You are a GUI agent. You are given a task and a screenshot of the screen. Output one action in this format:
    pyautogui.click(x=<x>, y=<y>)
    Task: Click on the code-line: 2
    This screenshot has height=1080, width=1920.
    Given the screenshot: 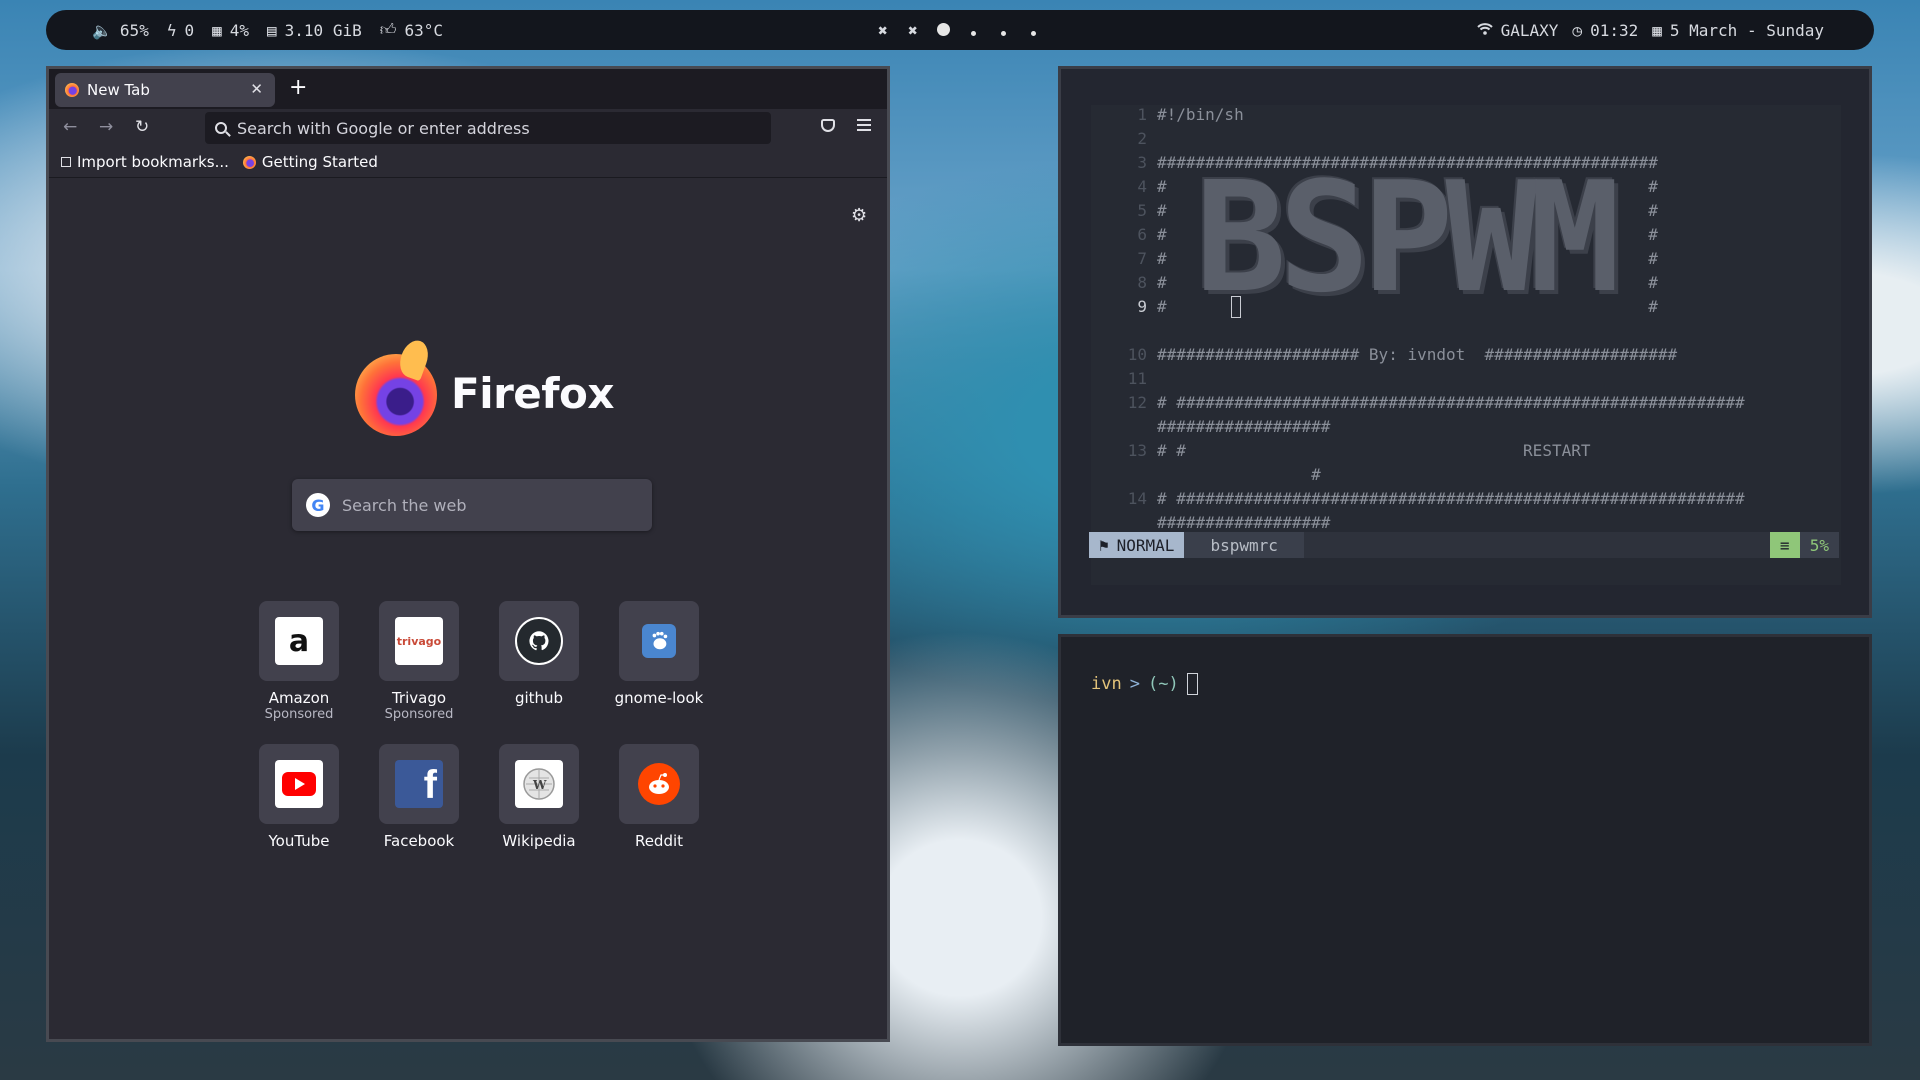 What is the action you would take?
    pyautogui.click(x=1142, y=138)
    